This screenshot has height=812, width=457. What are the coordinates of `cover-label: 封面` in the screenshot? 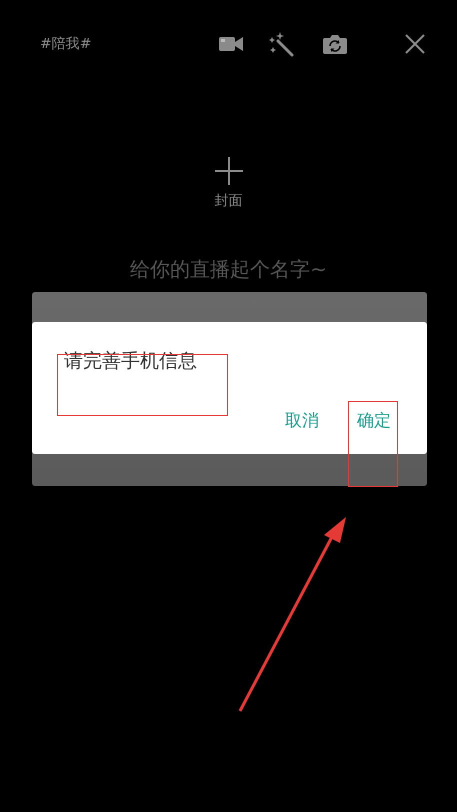 It's located at (228, 201).